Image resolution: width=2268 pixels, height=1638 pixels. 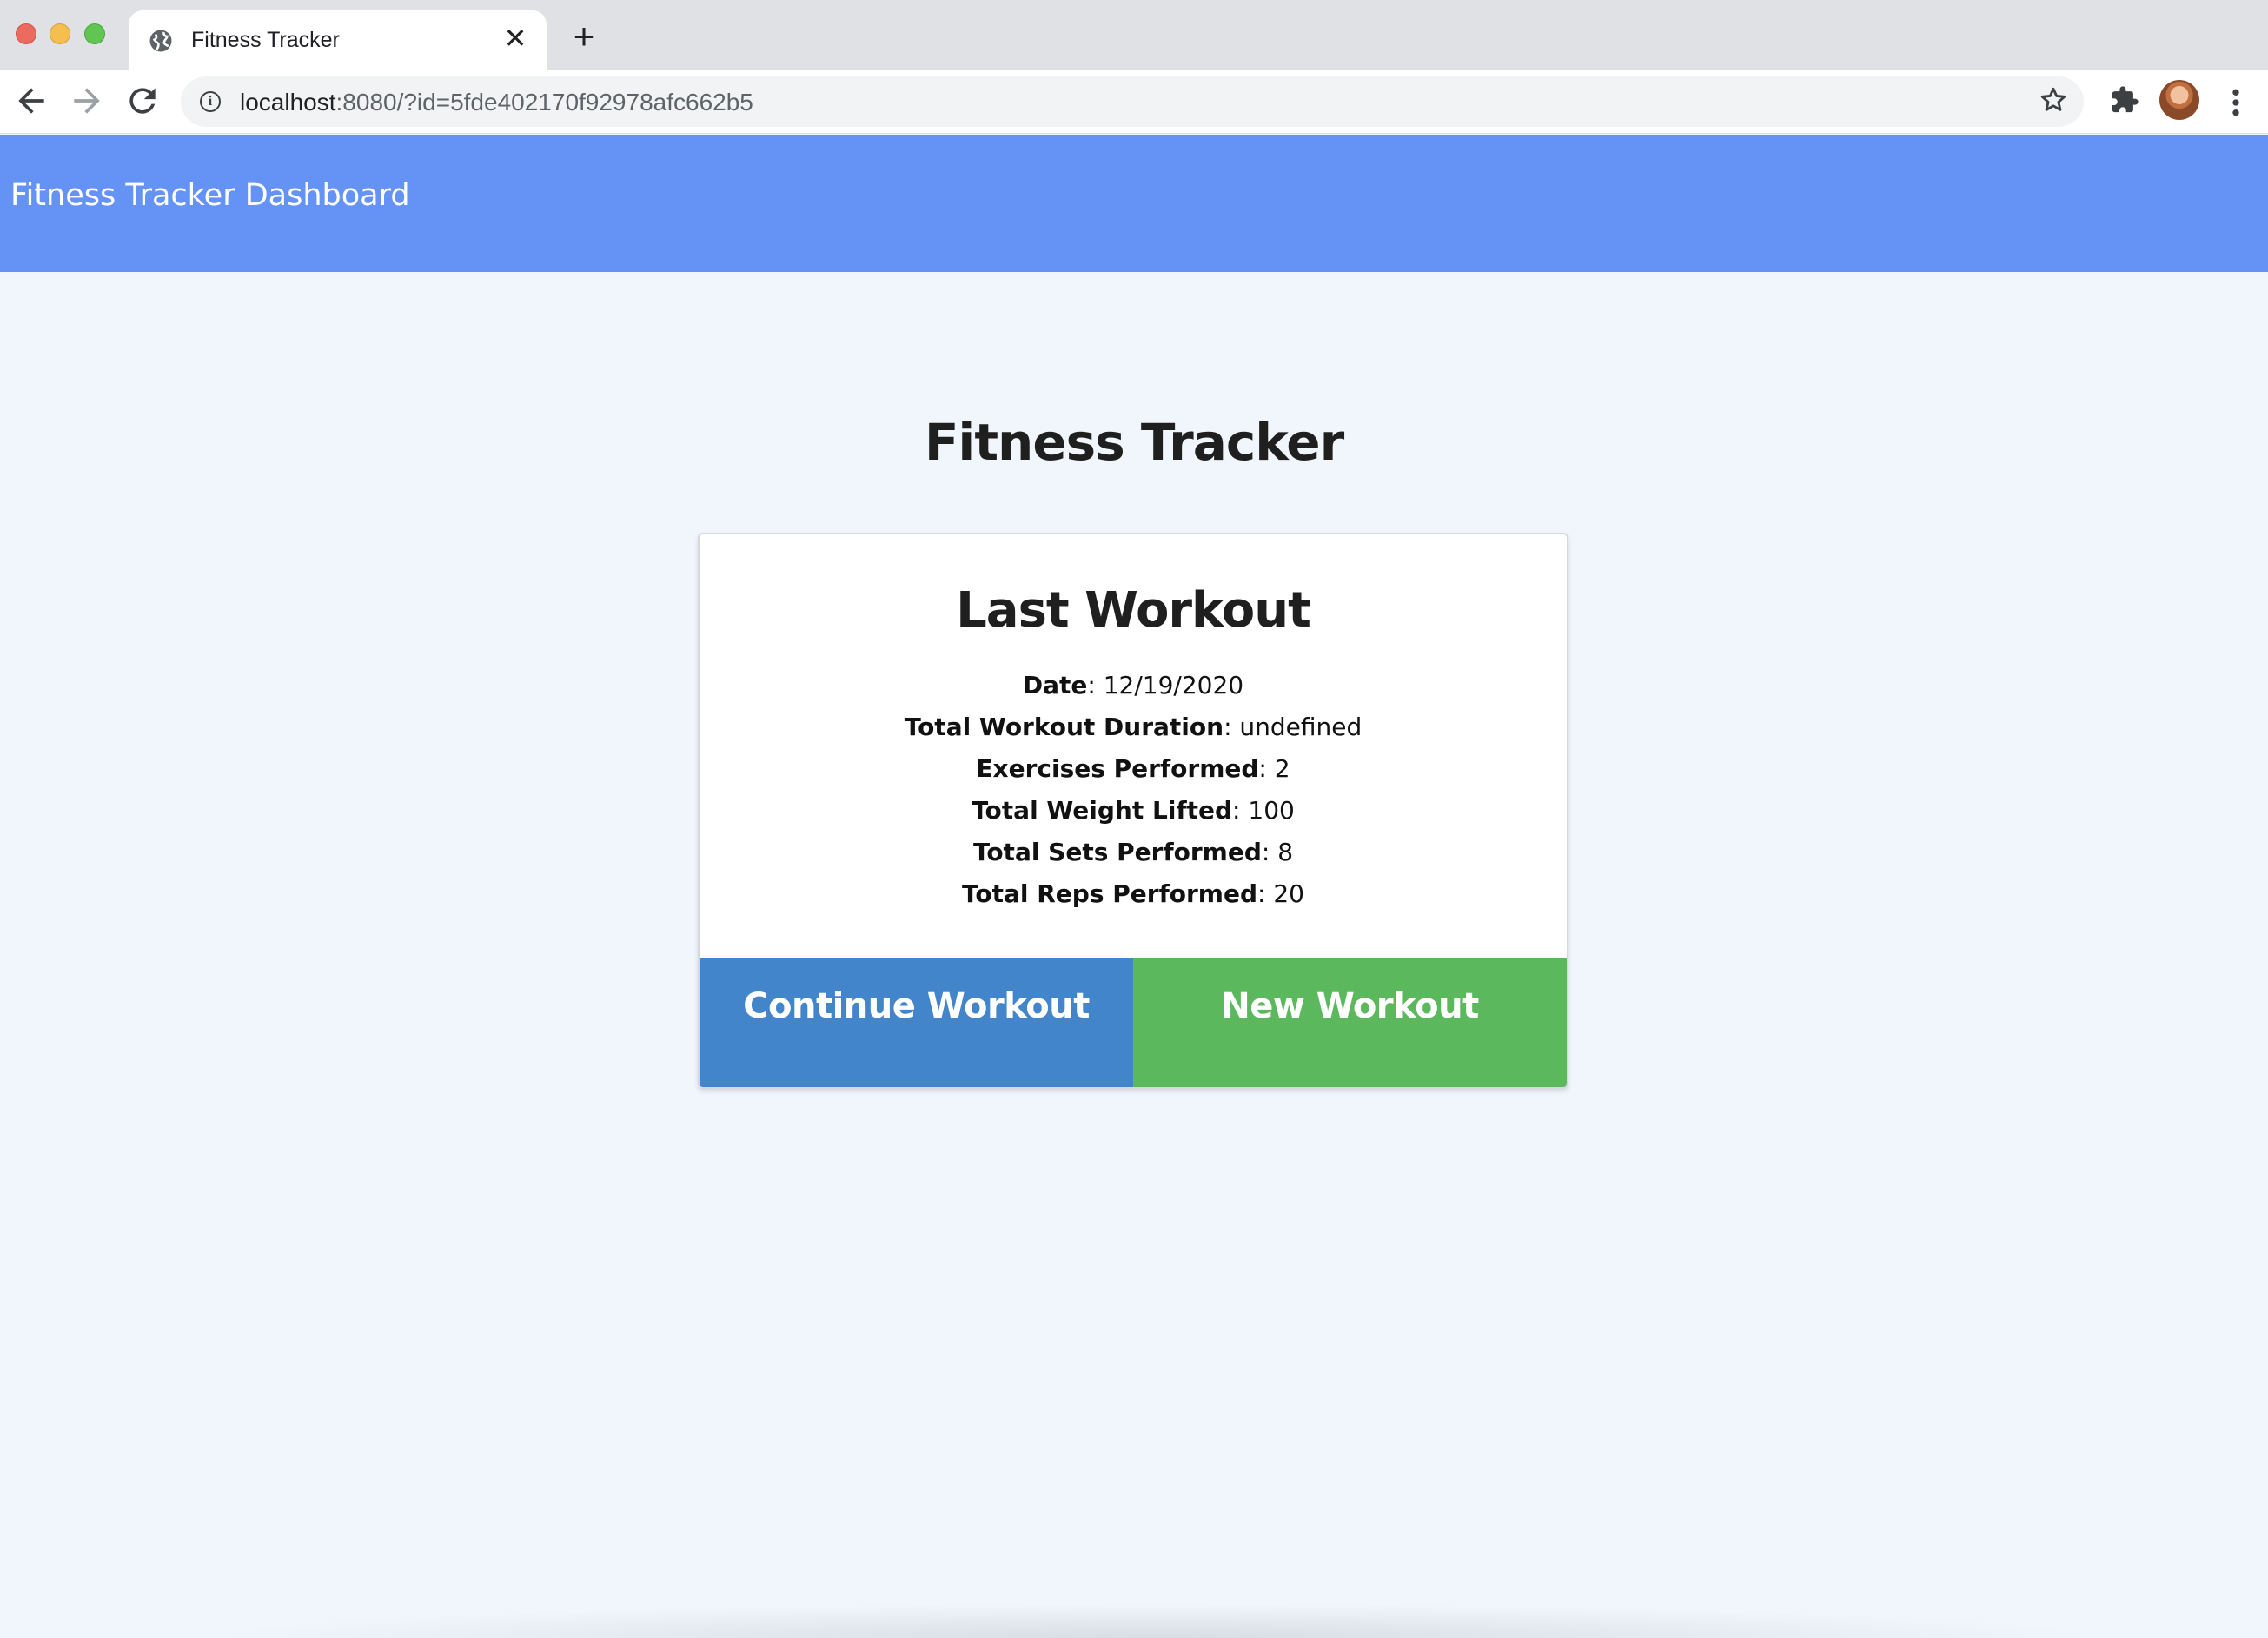 What do you see at coordinates (544, 102) in the screenshot?
I see `url-path: :8080/?id=5fde402170f92978afc662b5` at bounding box center [544, 102].